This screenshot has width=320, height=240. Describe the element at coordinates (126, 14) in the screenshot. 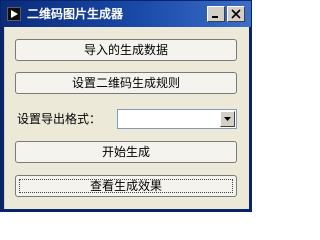

I see `title-bar: 二维码图片生成器` at that location.